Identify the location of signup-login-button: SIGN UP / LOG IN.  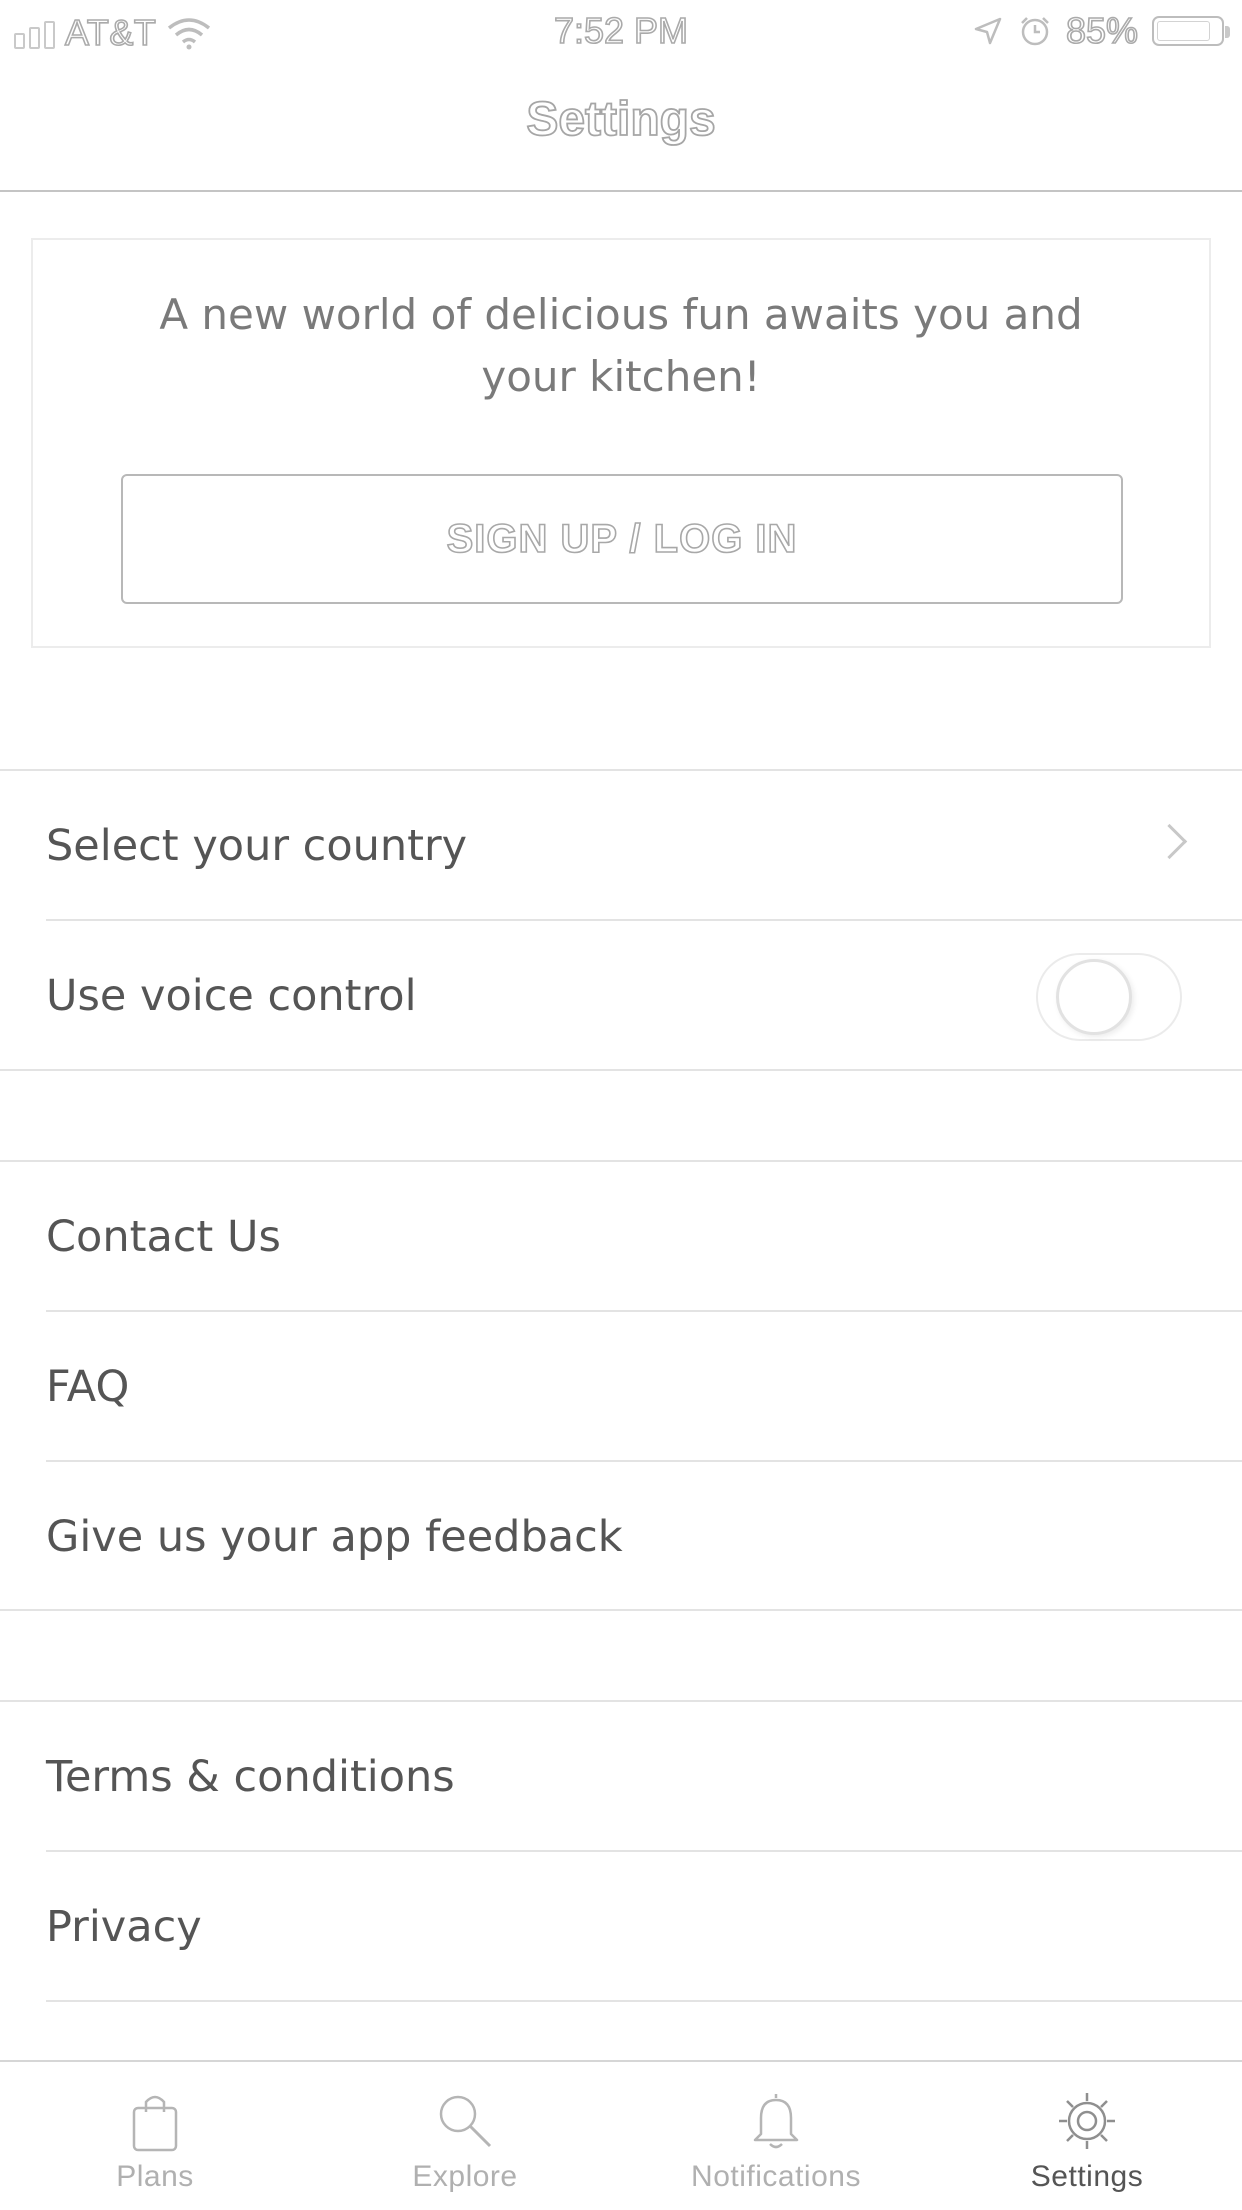
(622, 539).